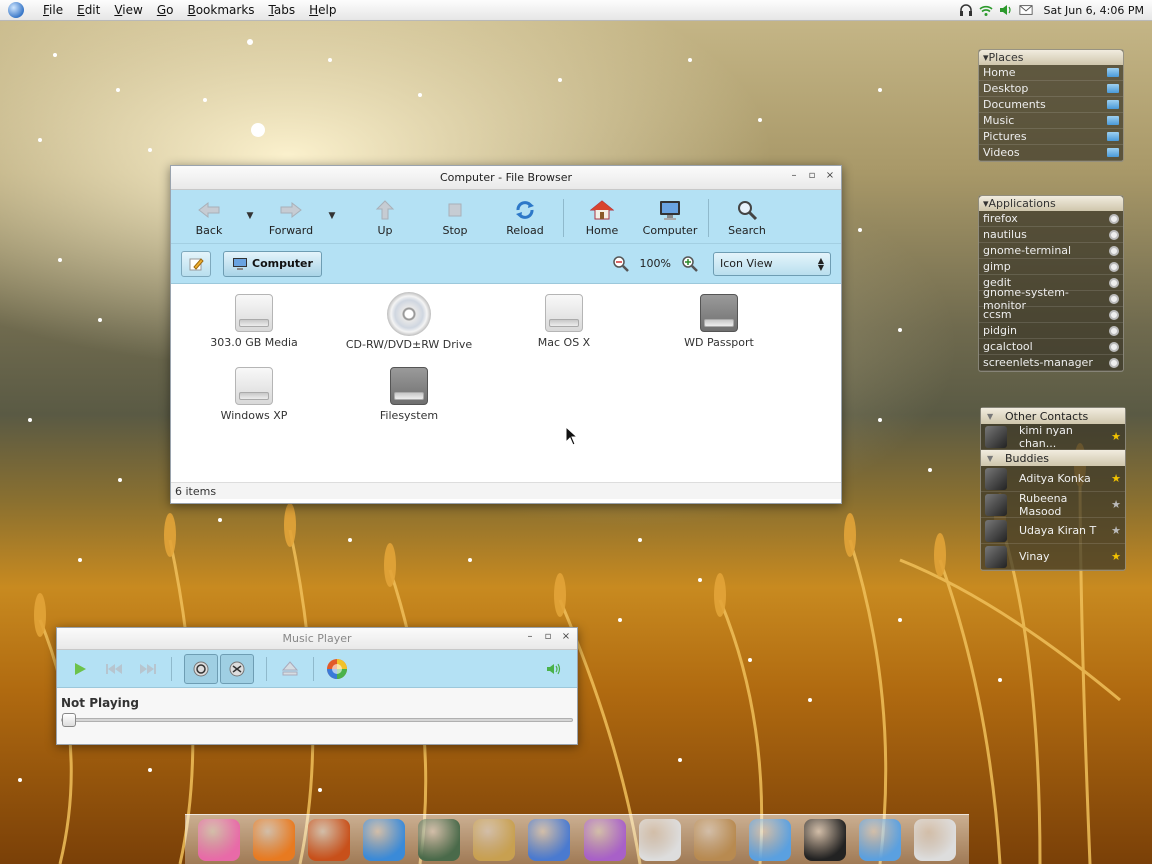 The image size is (1152, 864). Describe the element at coordinates (16, 10) in the screenshot. I see `main-menu-icon` at that location.